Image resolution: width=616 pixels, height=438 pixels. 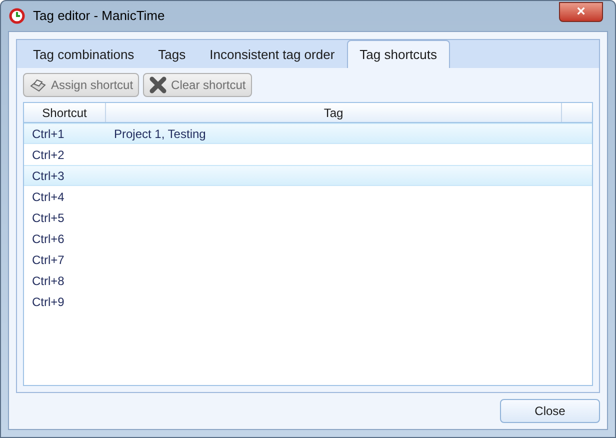 What do you see at coordinates (308, 238) in the screenshot?
I see `table-row: Ctrl+6` at bounding box center [308, 238].